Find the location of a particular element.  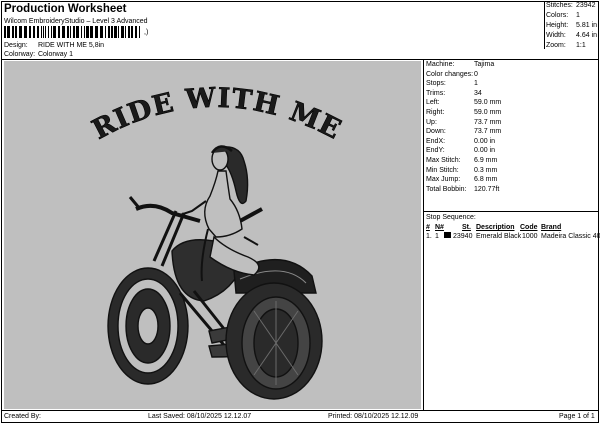

parameter-row: Left: 59.0 mm is located at coordinates (511, 103).